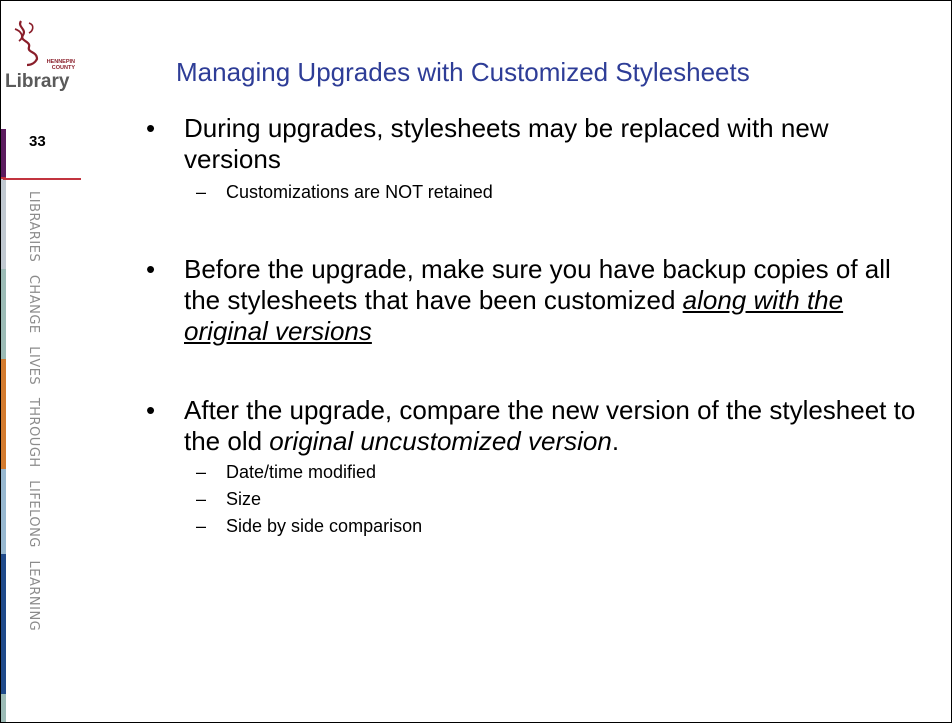 This screenshot has width=952, height=723. Describe the element at coordinates (440, 441) in the screenshot. I see `bullet-emphasis: original uncustomized version` at that location.